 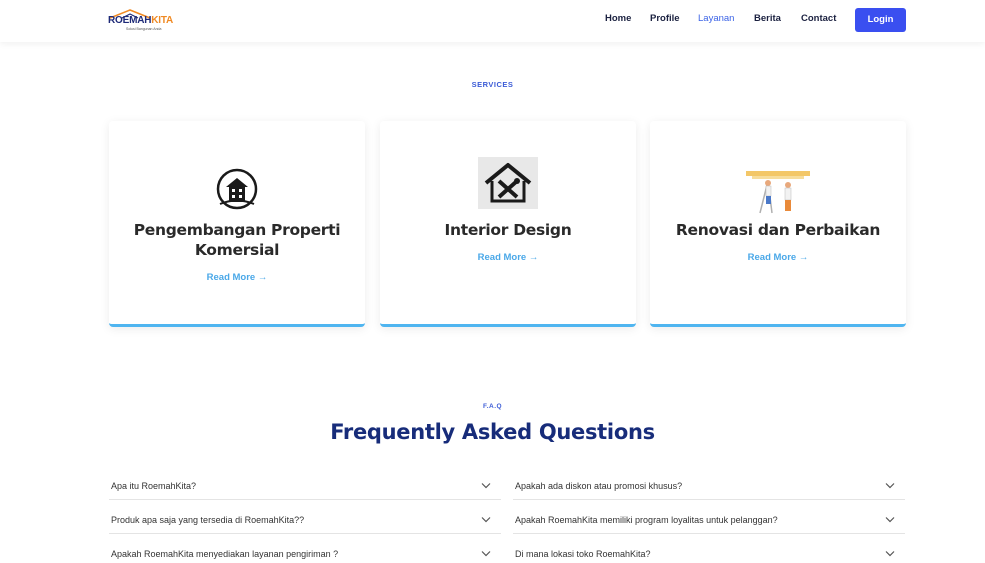 I want to click on house-tools-icon, so click(x=508, y=183).